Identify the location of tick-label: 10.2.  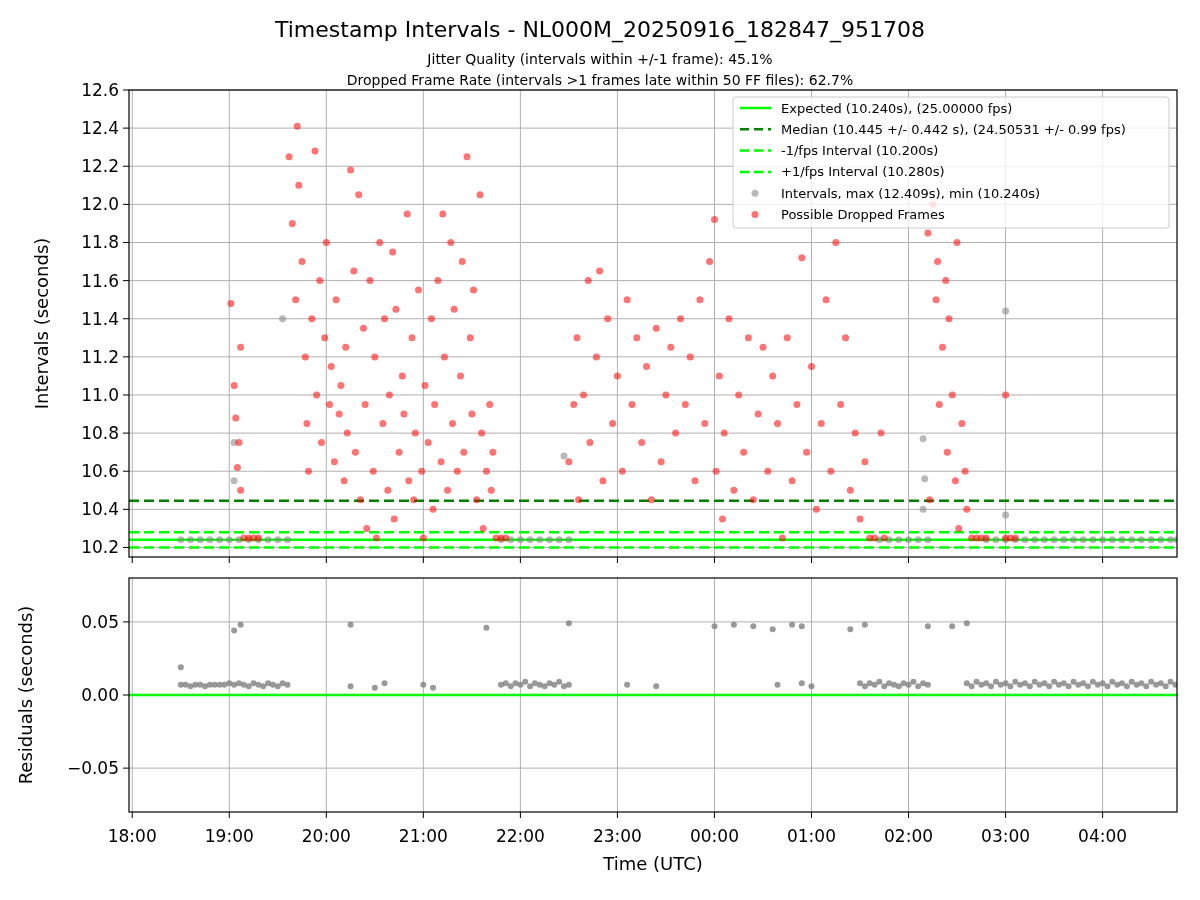
(100, 547).